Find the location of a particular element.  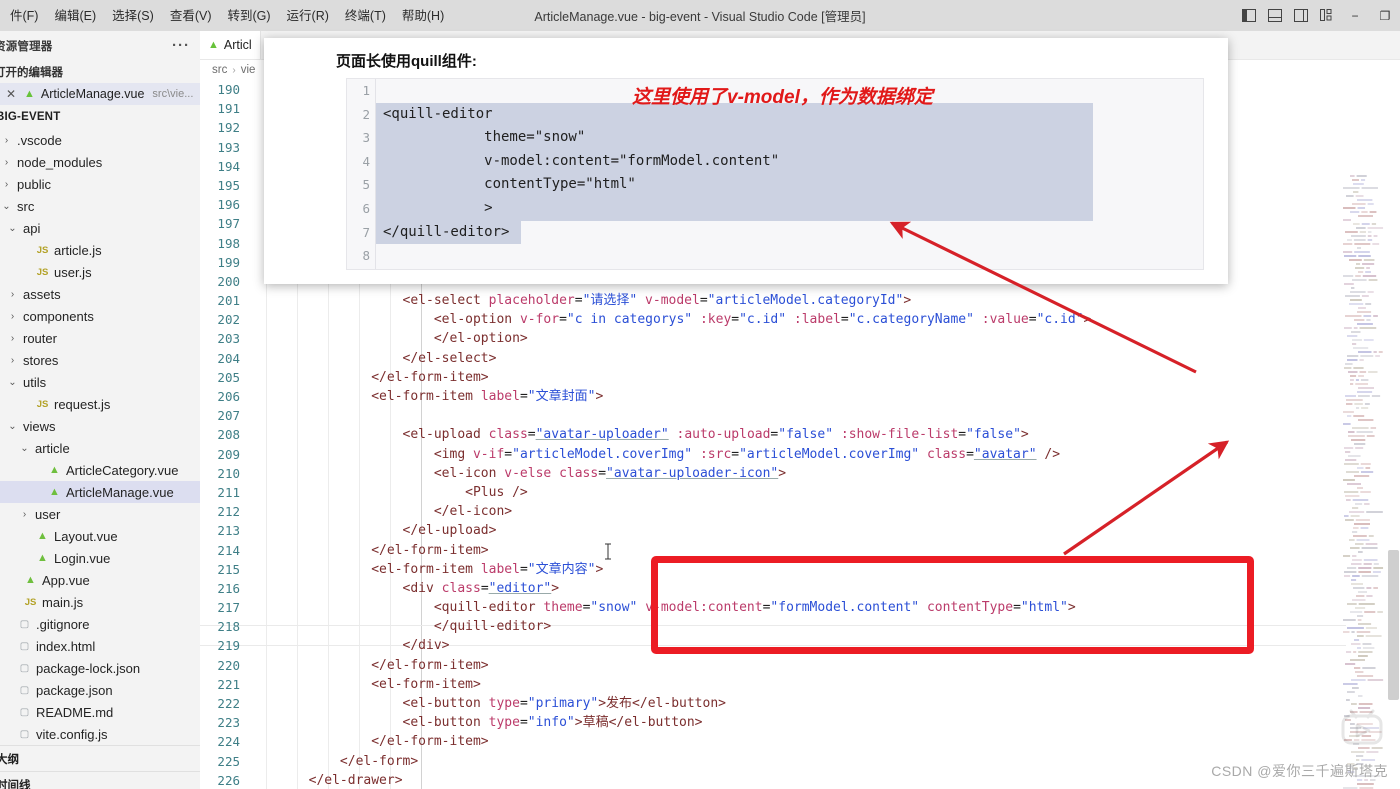

tree-item-readme.md: ▢ README.md is located at coordinates (100, 712).